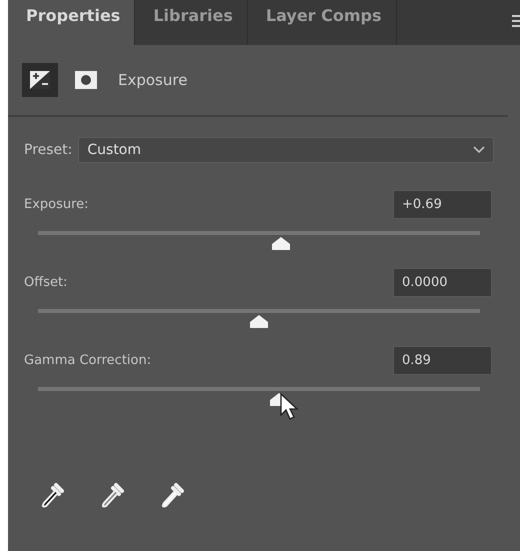 This screenshot has height=551, width=520. Describe the element at coordinates (442, 282) in the screenshot. I see `value-field: 0.0000` at that location.